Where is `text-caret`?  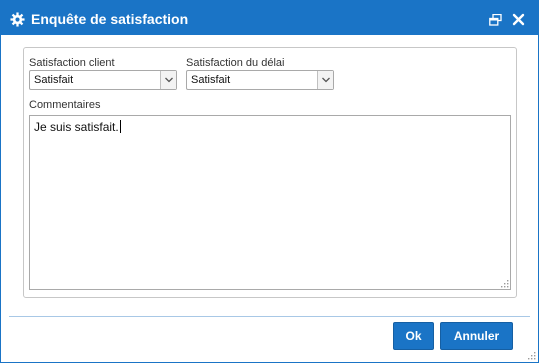
text-caret is located at coordinates (120, 126).